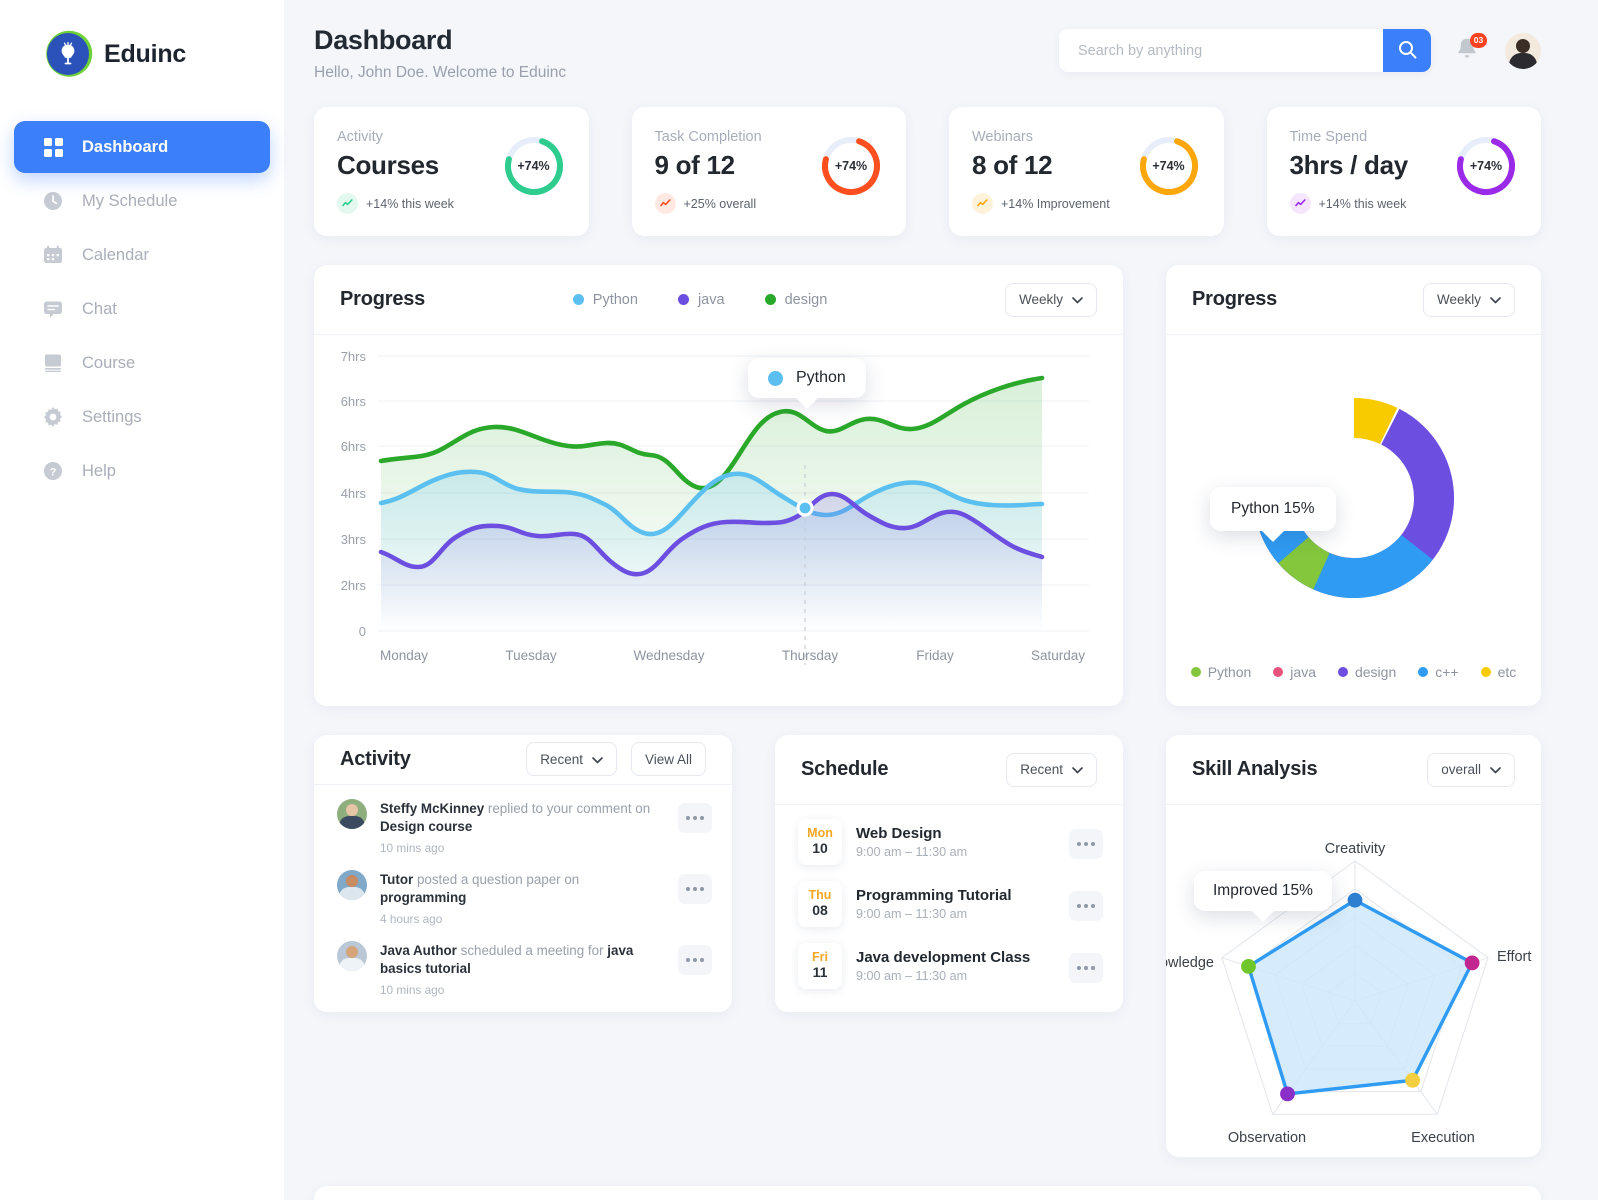 The height and width of the screenshot is (1200, 1598). What do you see at coordinates (571, 759) in the screenshot?
I see `activity-sort-select: Recent` at bounding box center [571, 759].